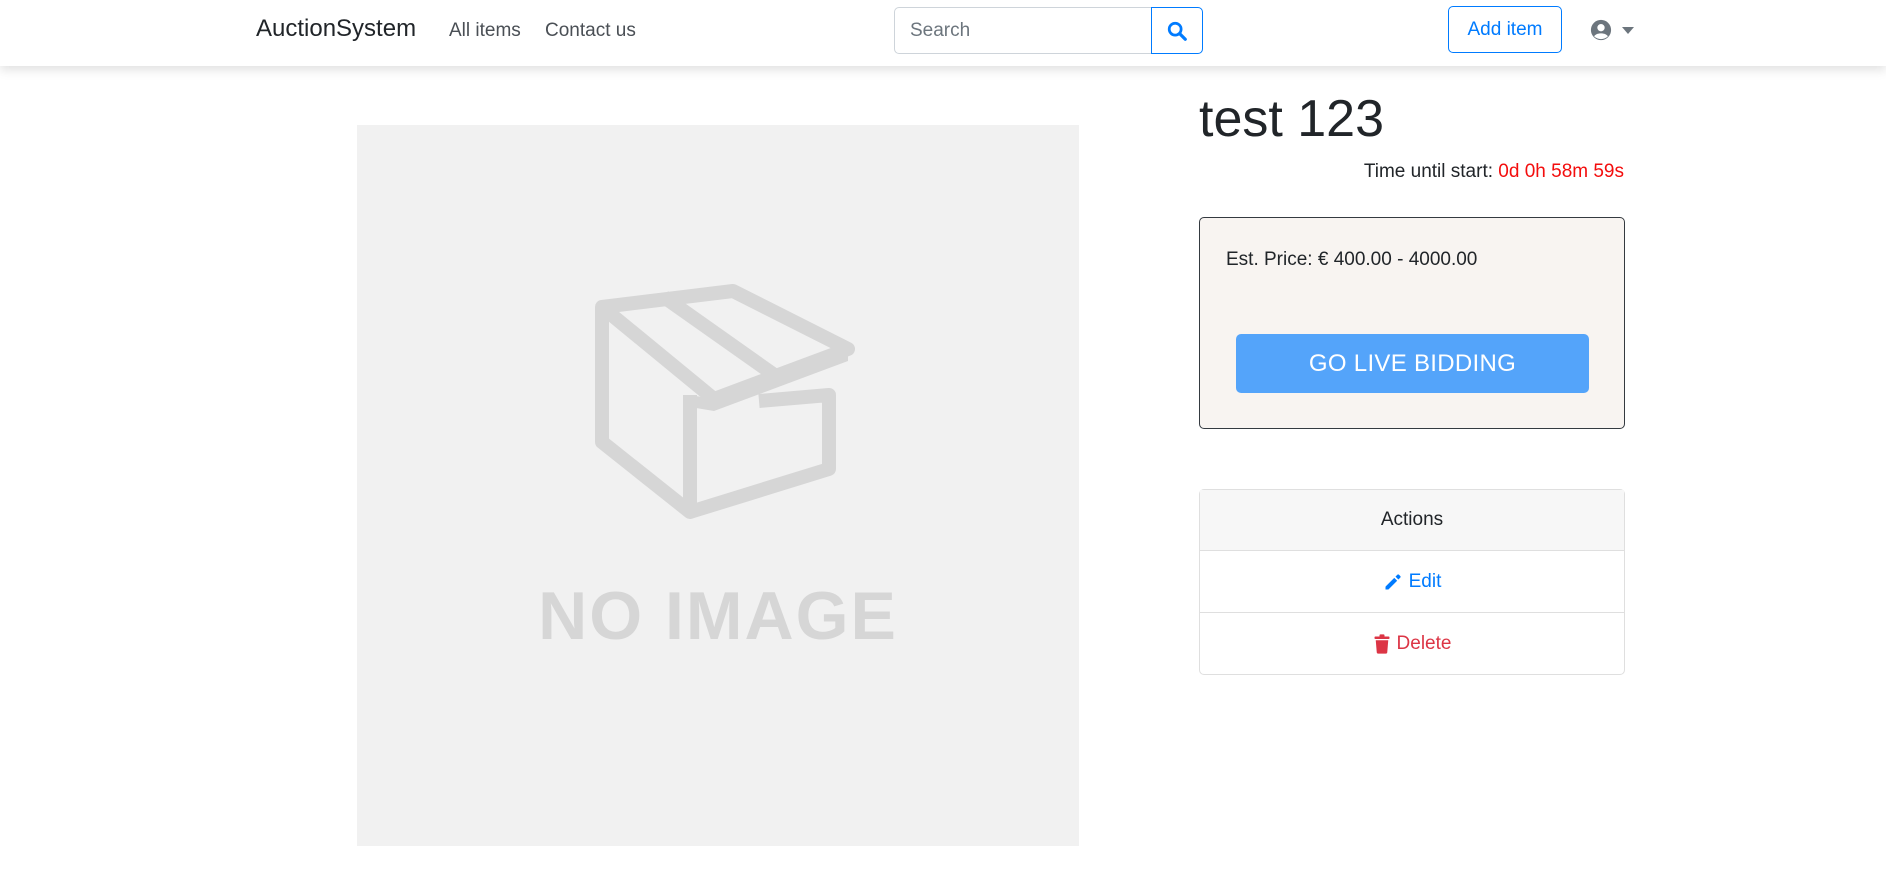  I want to click on countdown-value: 0d 0h 58m 59s, so click(1561, 171).